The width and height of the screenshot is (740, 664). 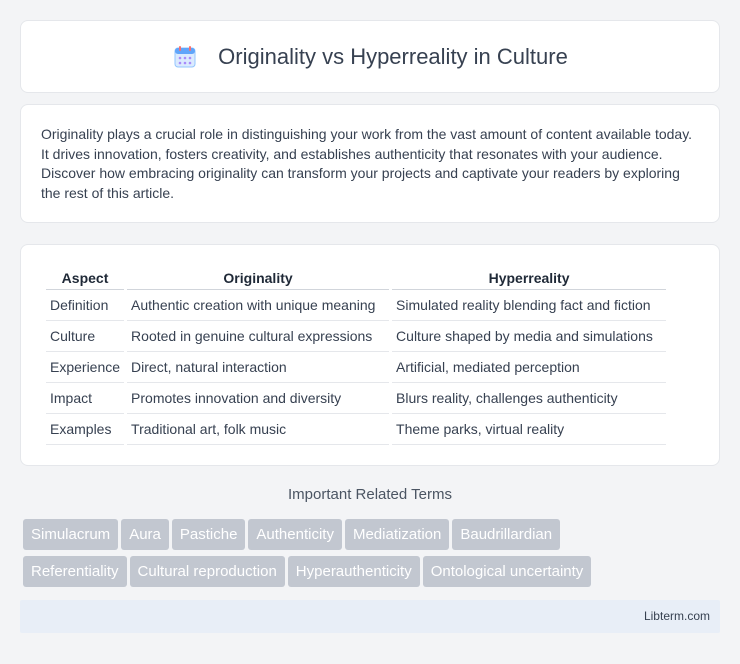 I want to click on table-cell: Theme parks, virtual reality, so click(x=529, y=429).